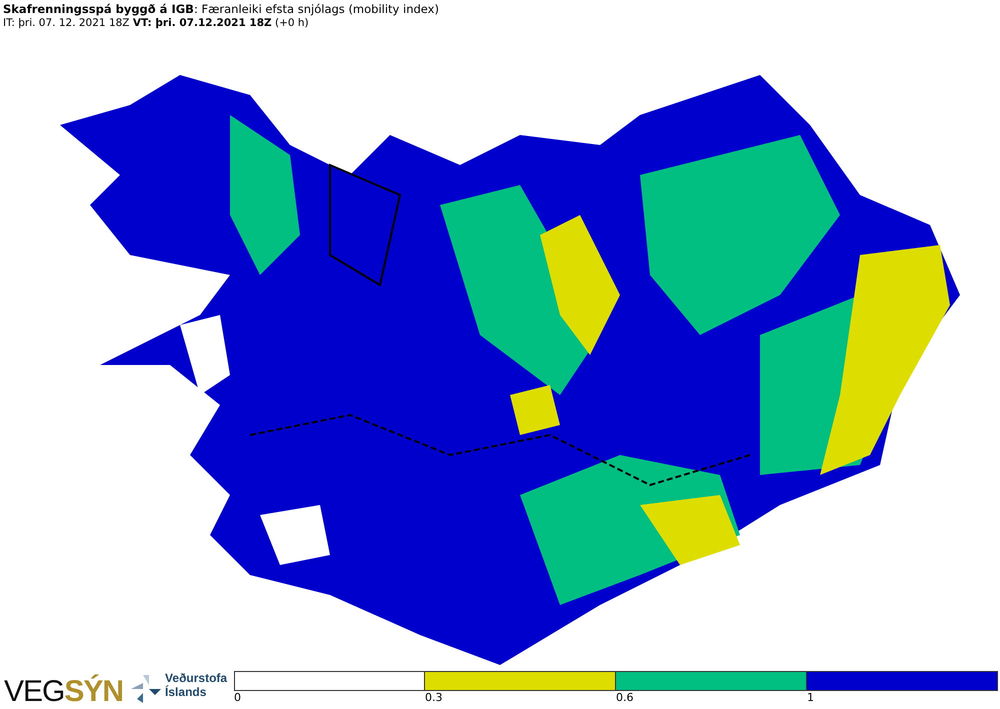 The width and height of the screenshot is (1000, 709). I want to click on forecast-time: IT: þri. 07. 12. 2021 18Z VT: þri. 07.12.2021 18Z (+0 h), so click(156, 23).